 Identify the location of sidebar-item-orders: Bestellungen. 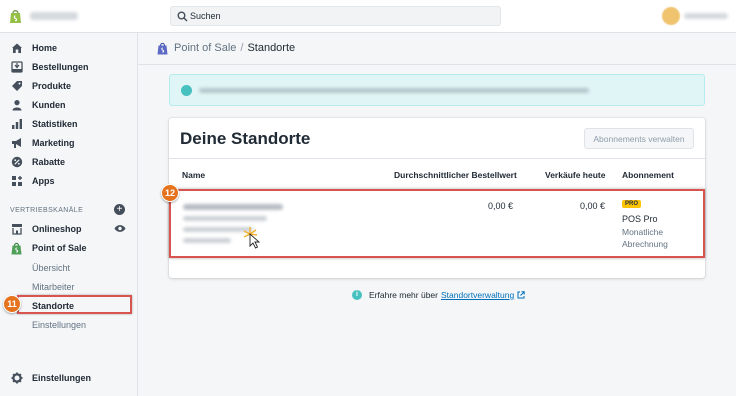
(49, 67).